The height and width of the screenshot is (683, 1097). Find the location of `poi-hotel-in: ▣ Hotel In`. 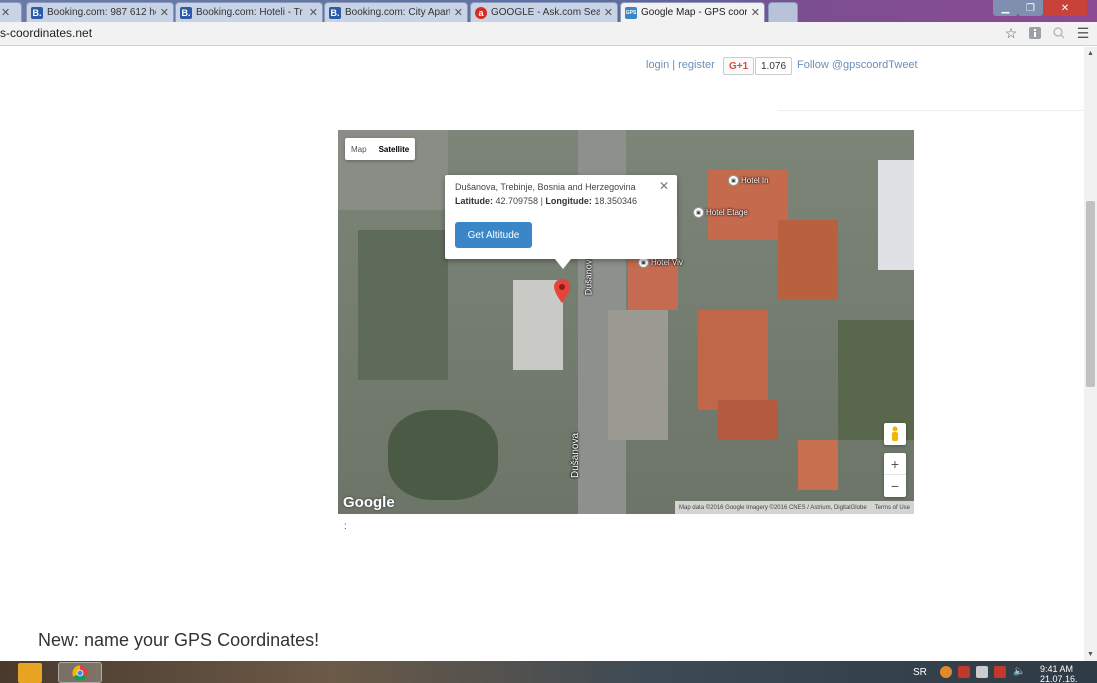

poi-hotel-in: ▣ Hotel In is located at coordinates (748, 180).